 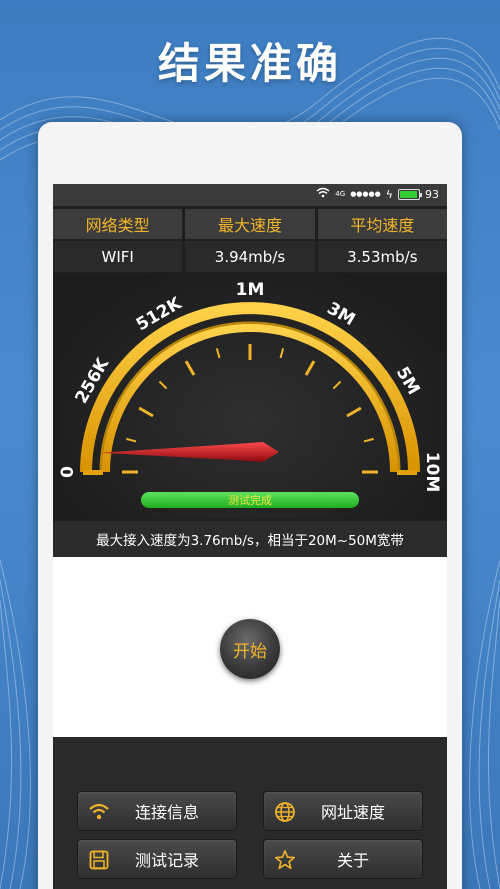 What do you see at coordinates (432, 472) in the screenshot?
I see `gauge-scale-label: 10M` at bounding box center [432, 472].